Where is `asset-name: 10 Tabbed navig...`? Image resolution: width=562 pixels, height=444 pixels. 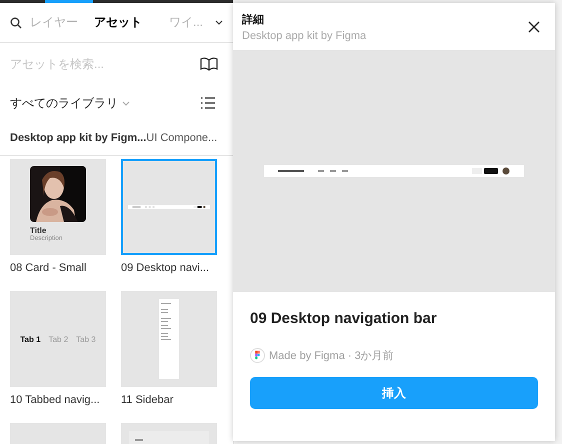
asset-name: 10 Tabbed navig... is located at coordinates (55, 400).